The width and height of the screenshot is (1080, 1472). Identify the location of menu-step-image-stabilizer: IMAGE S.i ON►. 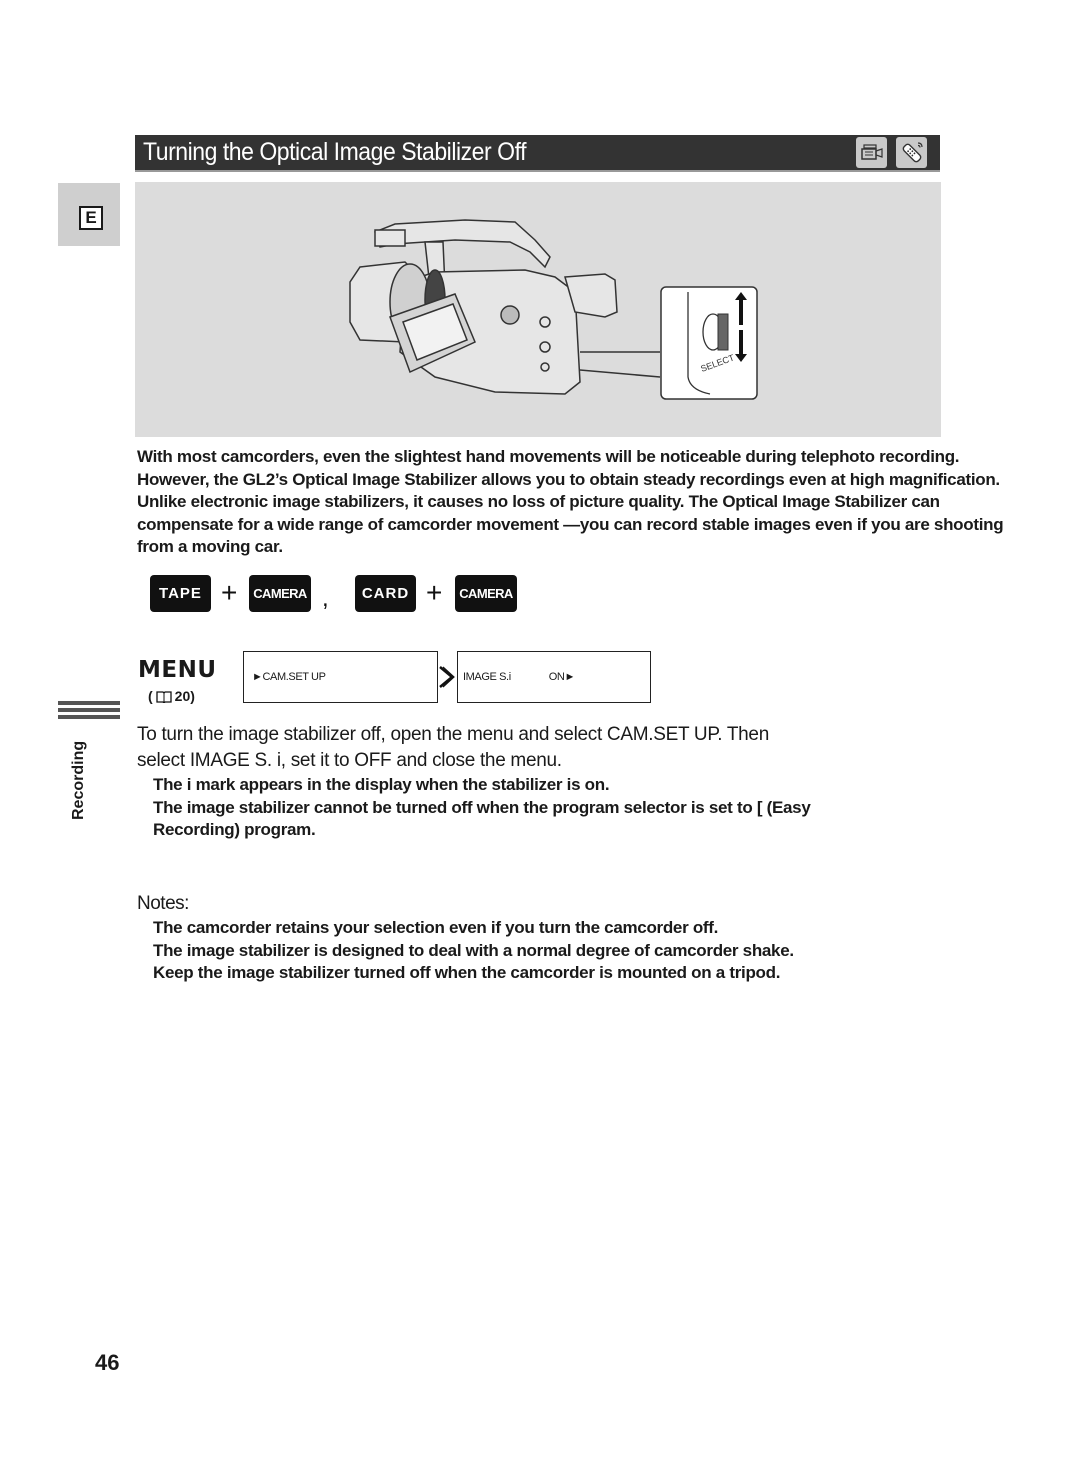
(554, 677).